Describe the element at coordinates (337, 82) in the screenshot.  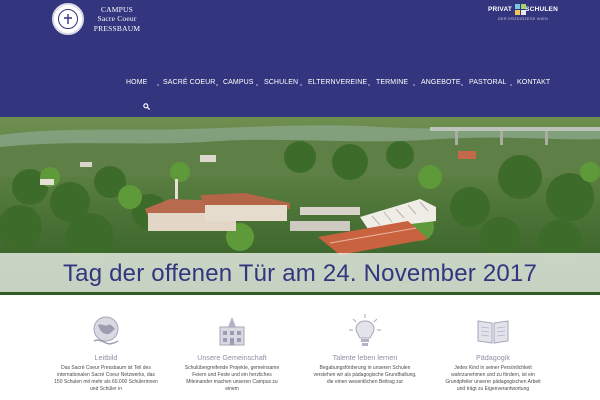
I see `nav-item-elternvereine: ELTERNVEREINE` at that location.